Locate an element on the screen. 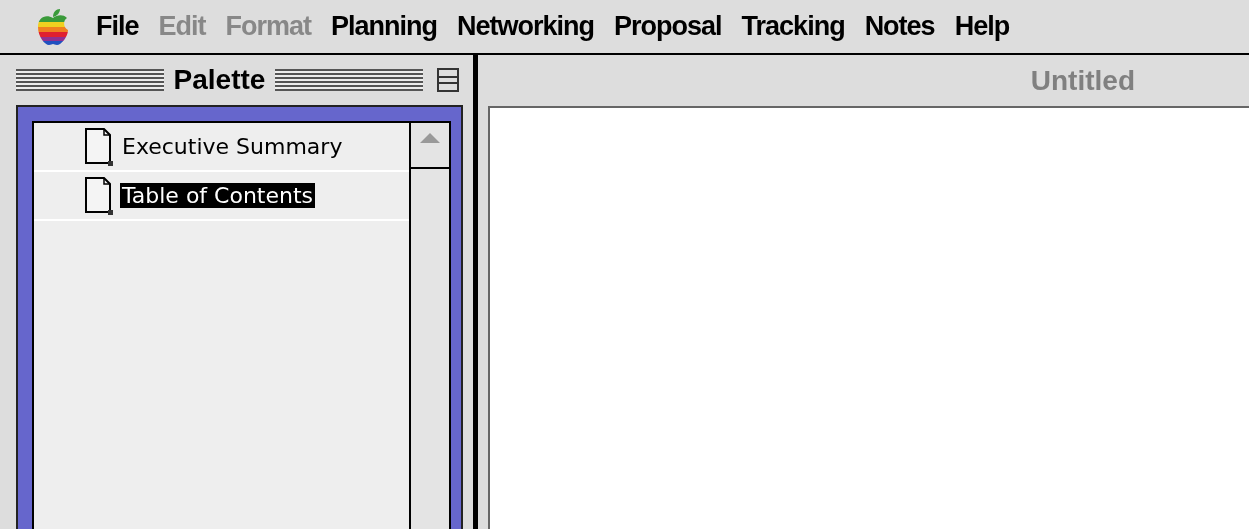  menu-item: File is located at coordinates (117, 26).